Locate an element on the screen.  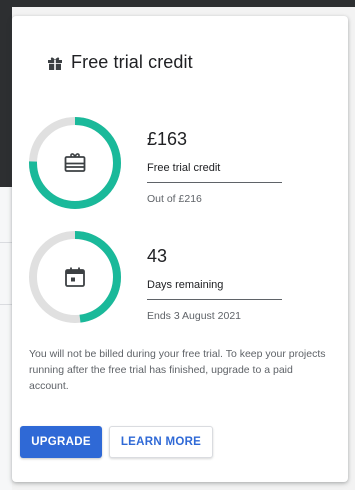
calendar-icon is located at coordinates (75, 277).